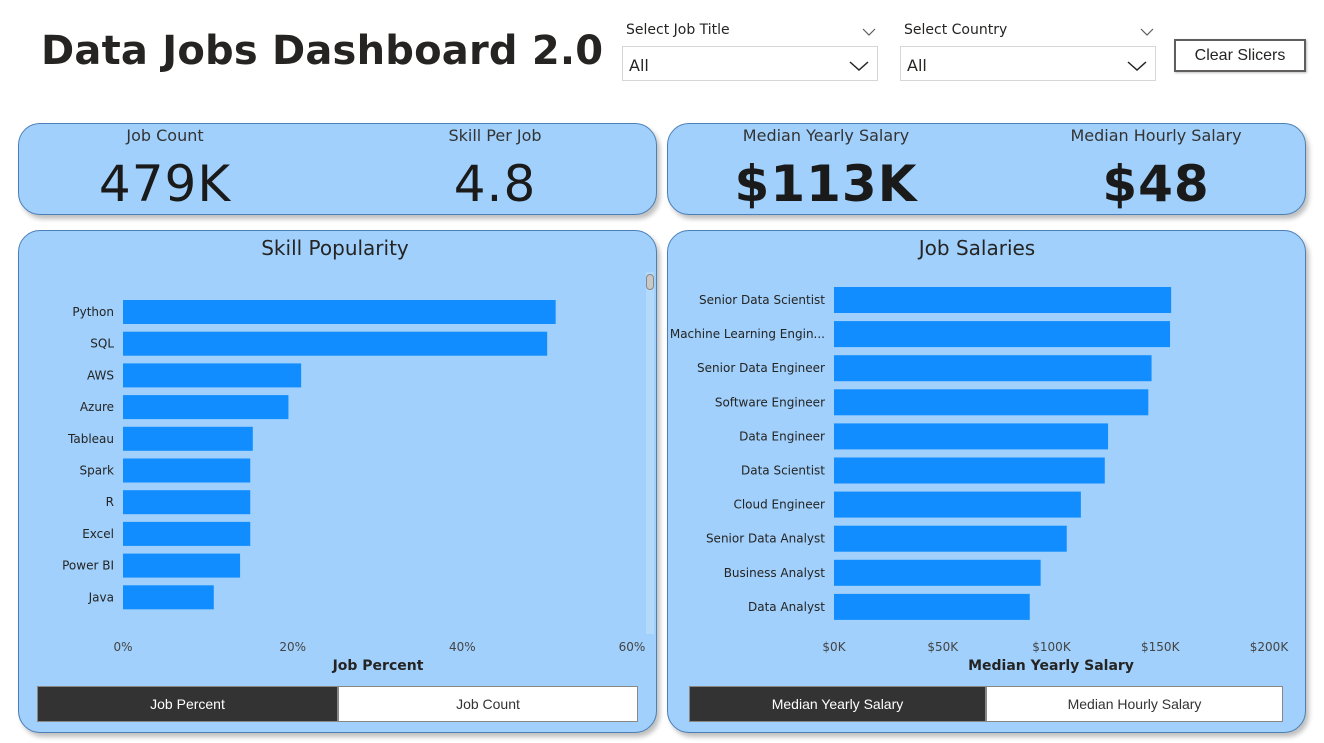  Describe the element at coordinates (187, 704) in the screenshot. I see `job-percent-toggle: Job Percent` at that location.